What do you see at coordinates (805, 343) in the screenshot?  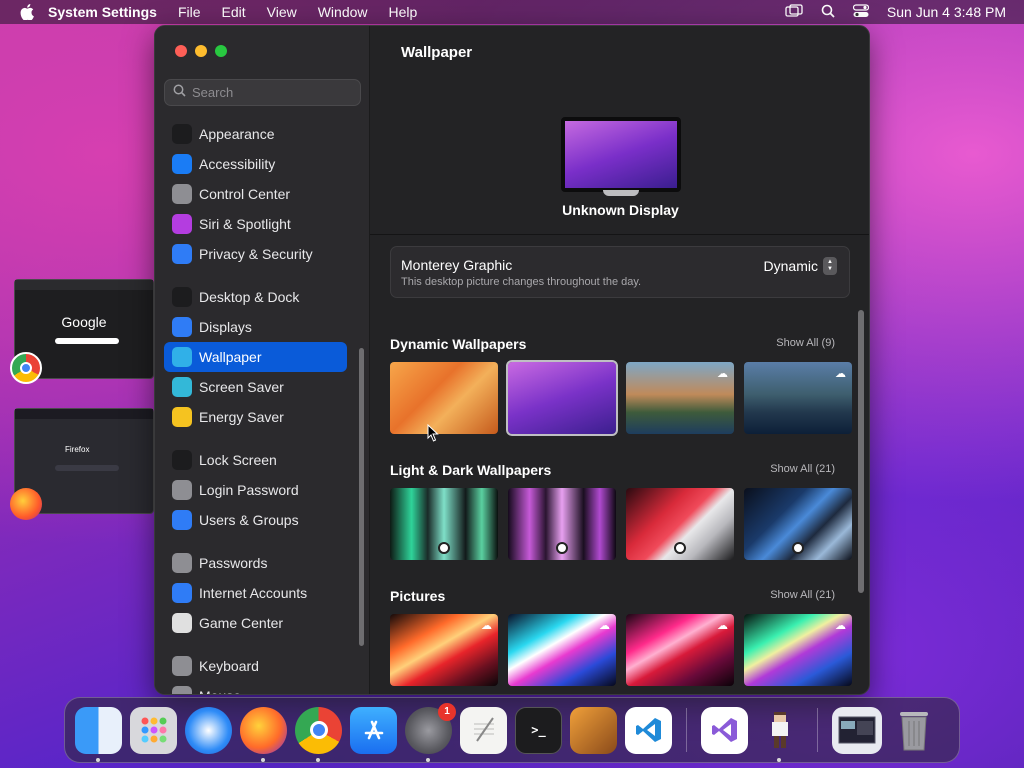 I see `show-all-dynamic-button: Show All (9)` at bounding box center [805, 343].